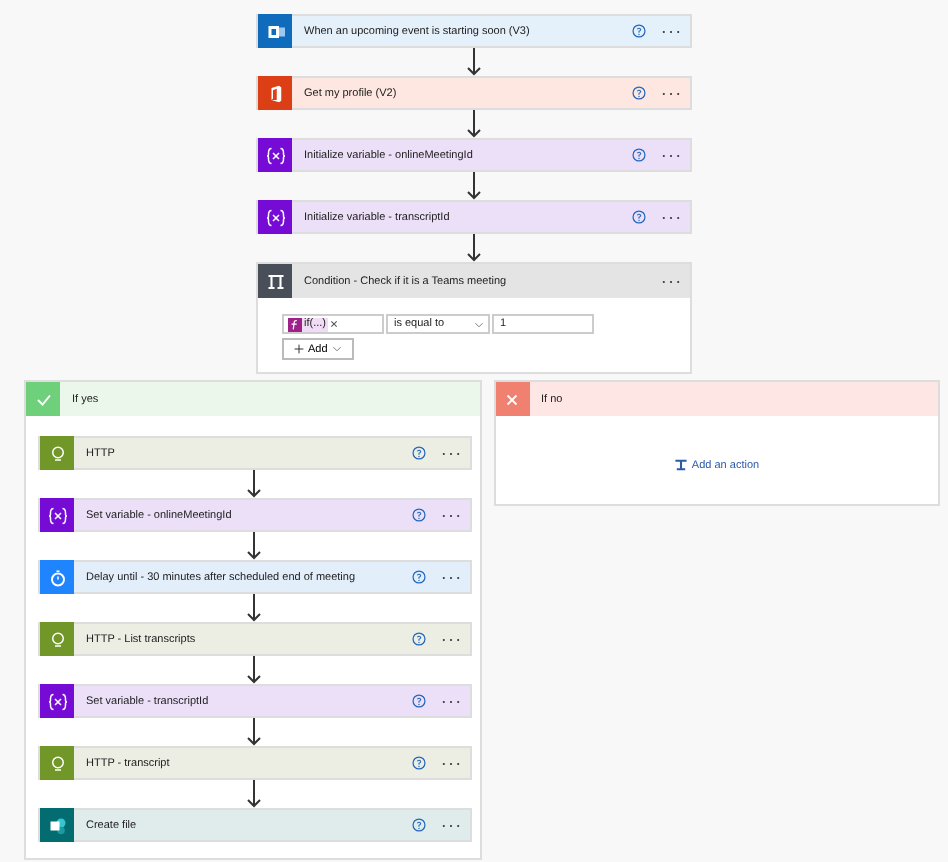 Image resolution: width=948 pixels, height=862 pixels. I want to click on file-app-icon, so click(57, 825).